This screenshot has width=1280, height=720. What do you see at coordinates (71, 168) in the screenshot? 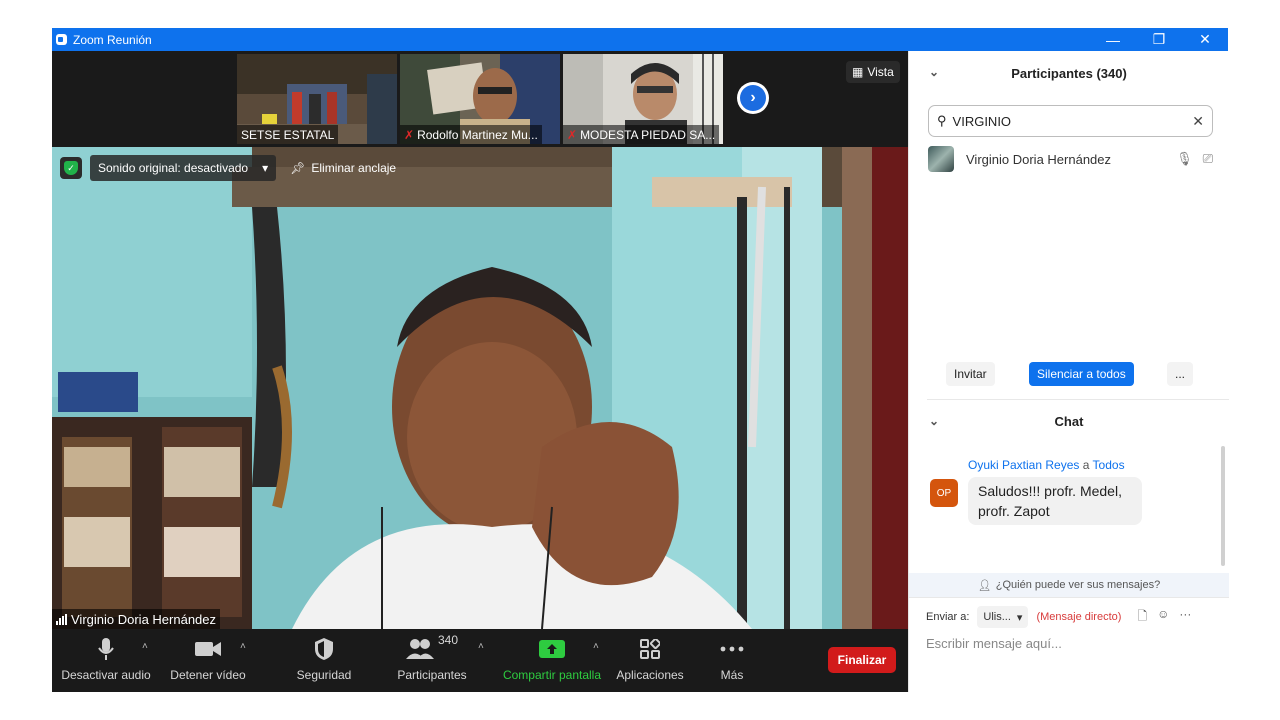
I see `security-shield-icon: ✓` at bounding box center [71, 168].